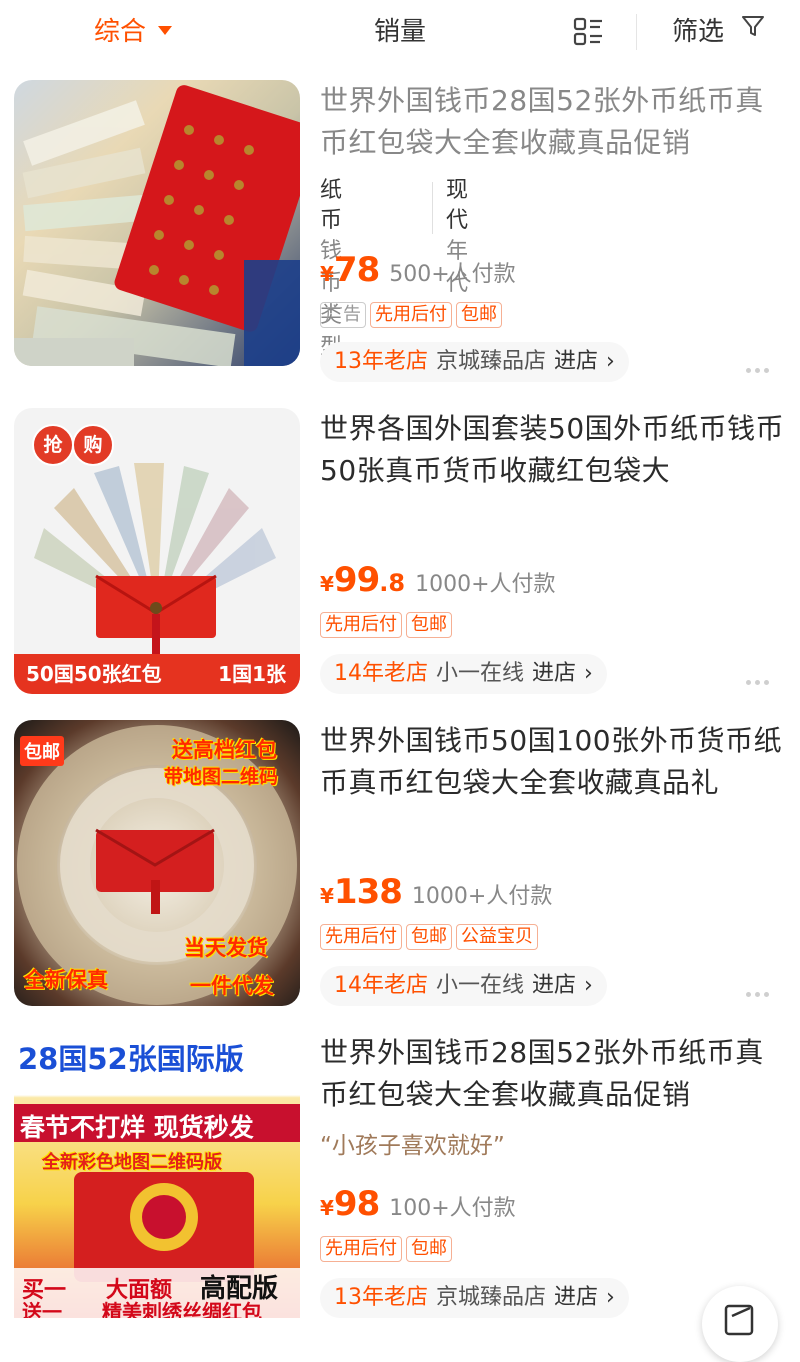 This screenshot has height=1362, width=800. Describe the element at coordinates (53, 445) in the screenshot. I see `thumb-badge: 抢` at that location.